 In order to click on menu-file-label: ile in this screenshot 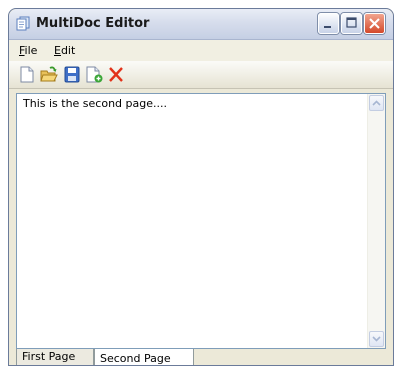, I will do `click(31, 50)`.